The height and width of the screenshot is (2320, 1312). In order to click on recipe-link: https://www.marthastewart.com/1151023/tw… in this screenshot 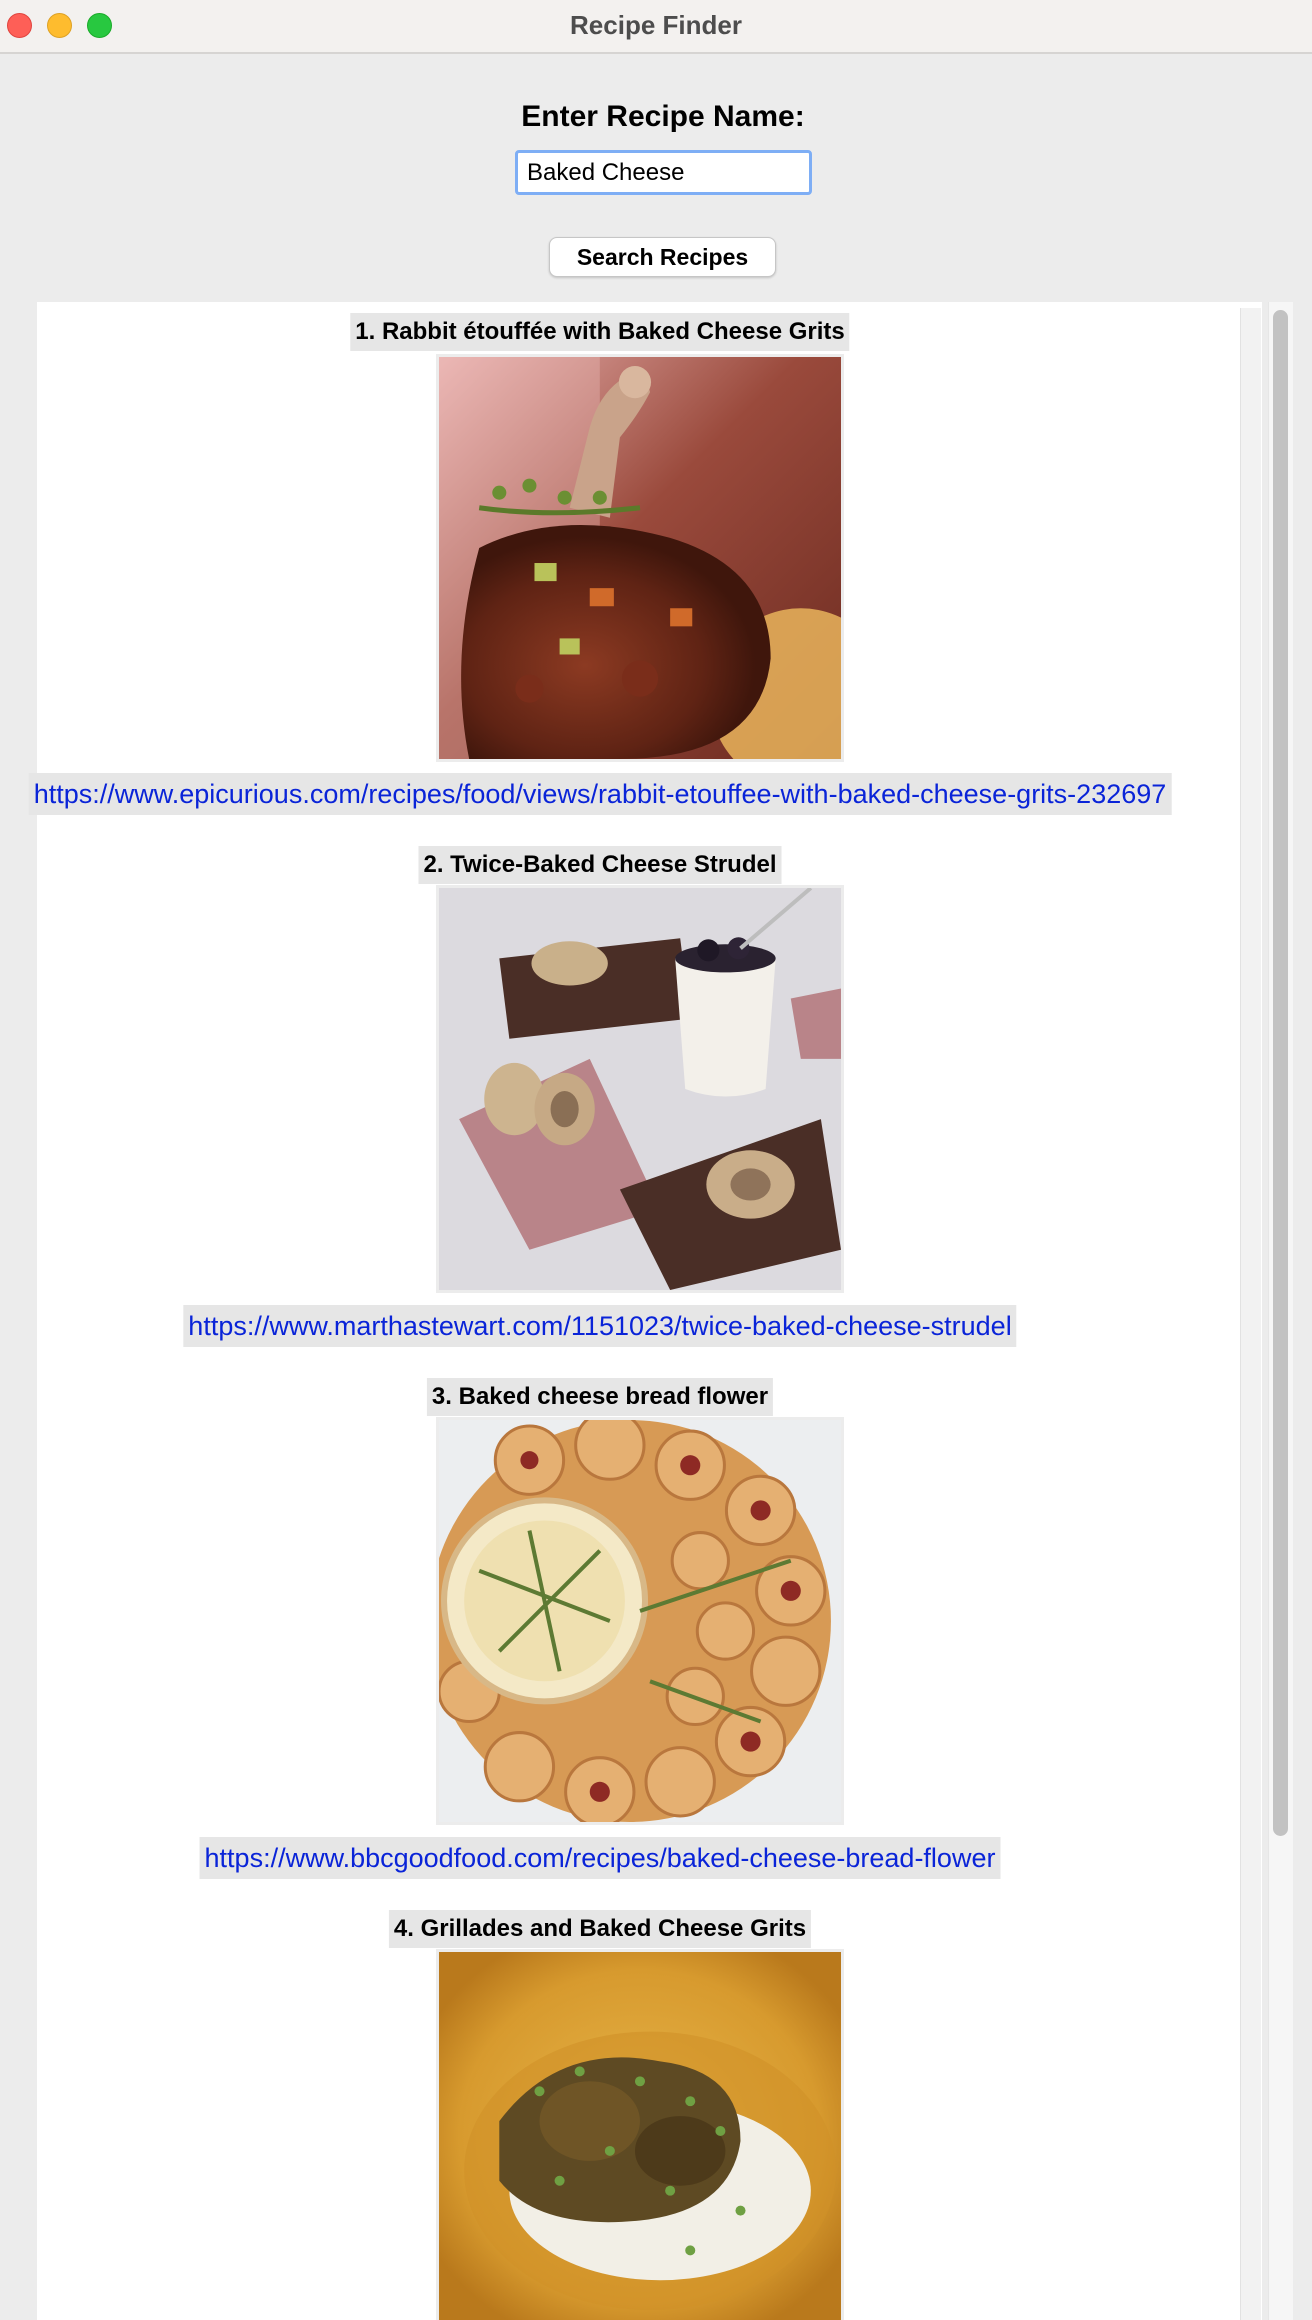, I will do `click(600, 1326)`.